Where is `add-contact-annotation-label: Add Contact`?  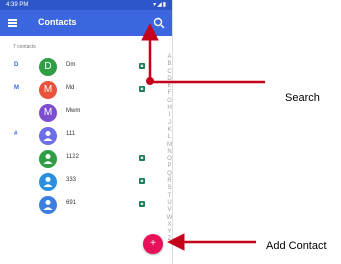 add-contact-annotation-label: Add Contact is located at coordinates (296, 246).